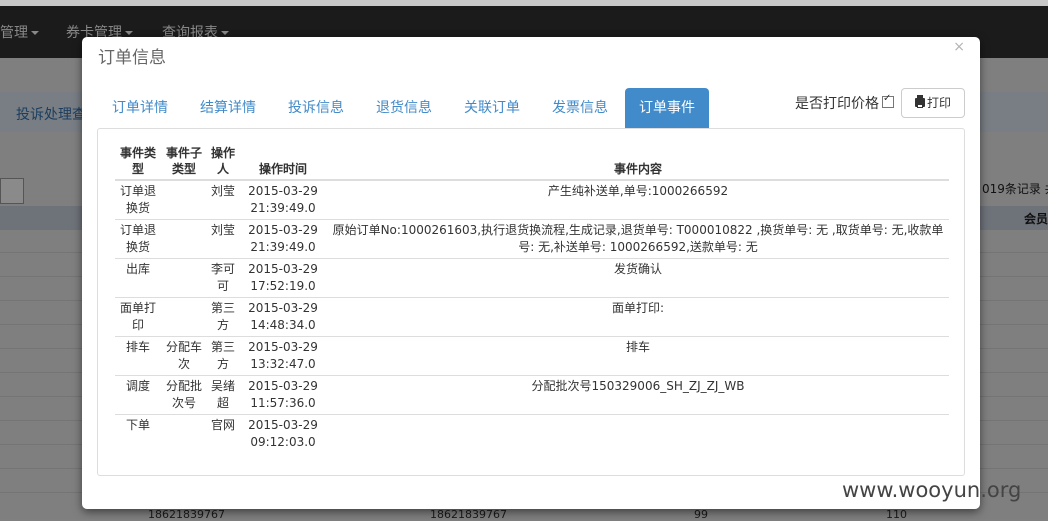  What do you see at coordinates (316, 108) in the screenshot?
I see `tab-complaint-info: 投诉信息` at bounding box center [316, 108].